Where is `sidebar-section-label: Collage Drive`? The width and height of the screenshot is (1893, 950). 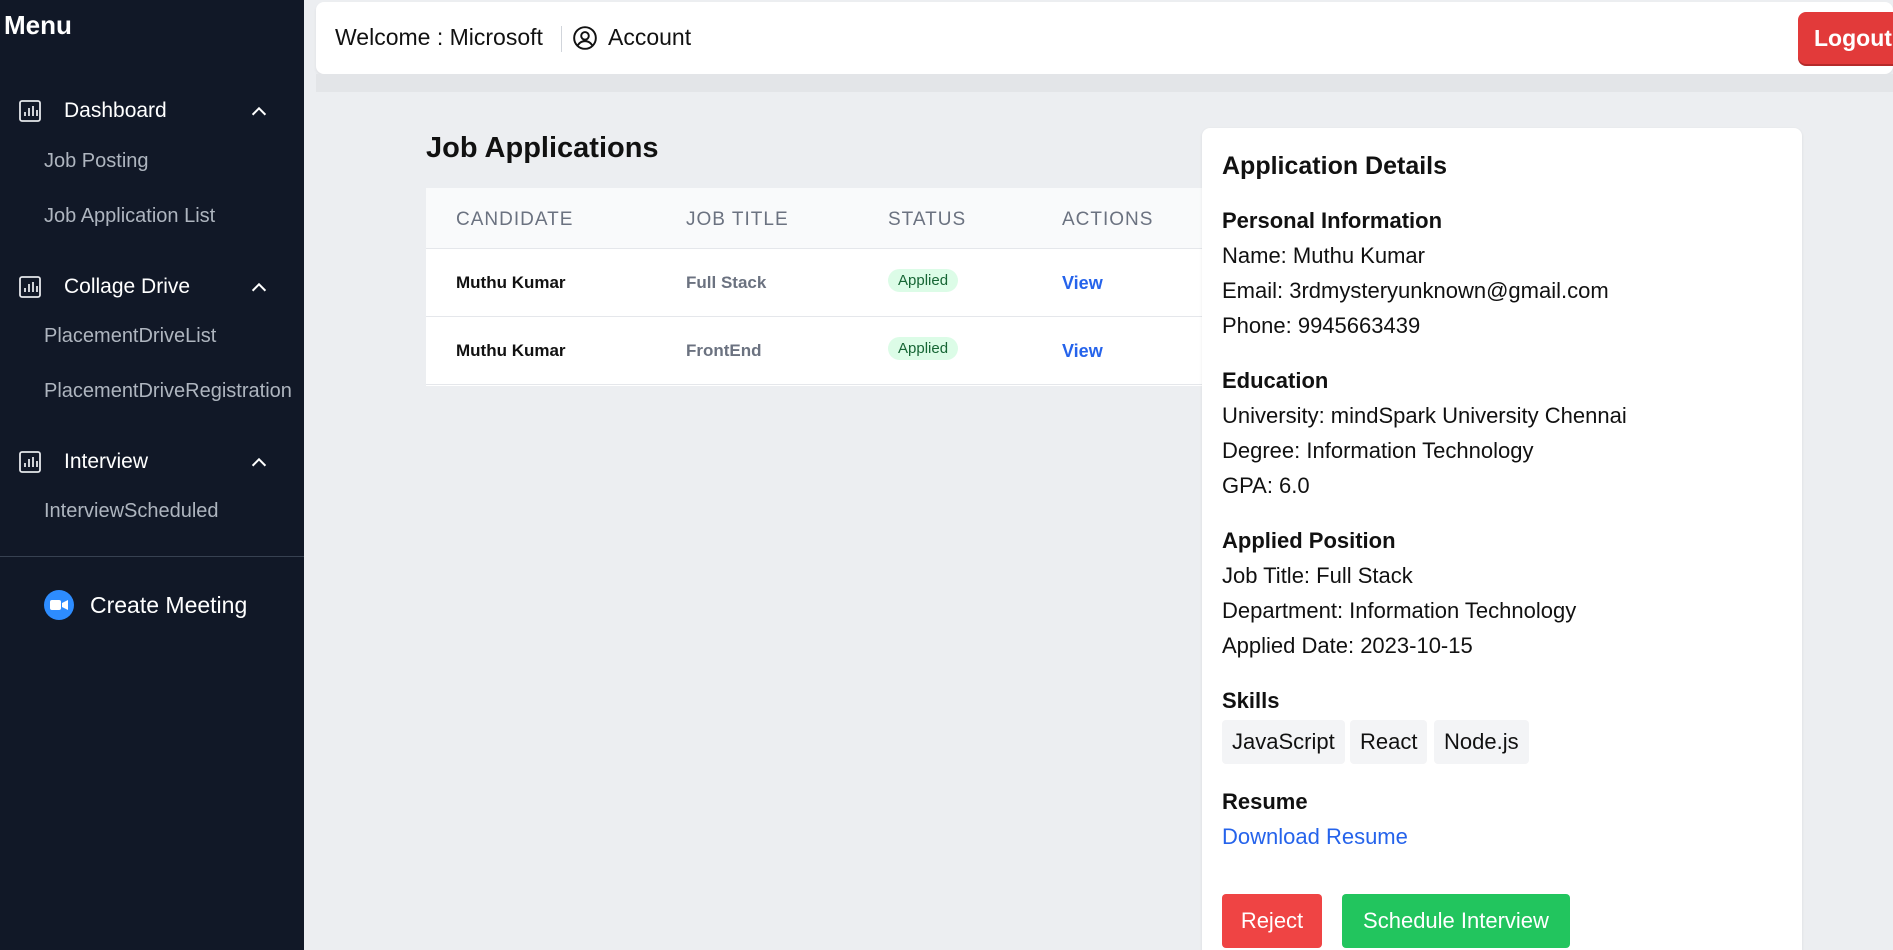 sidebar-section-label: Collage Drive is located at coordinates (127, 286).